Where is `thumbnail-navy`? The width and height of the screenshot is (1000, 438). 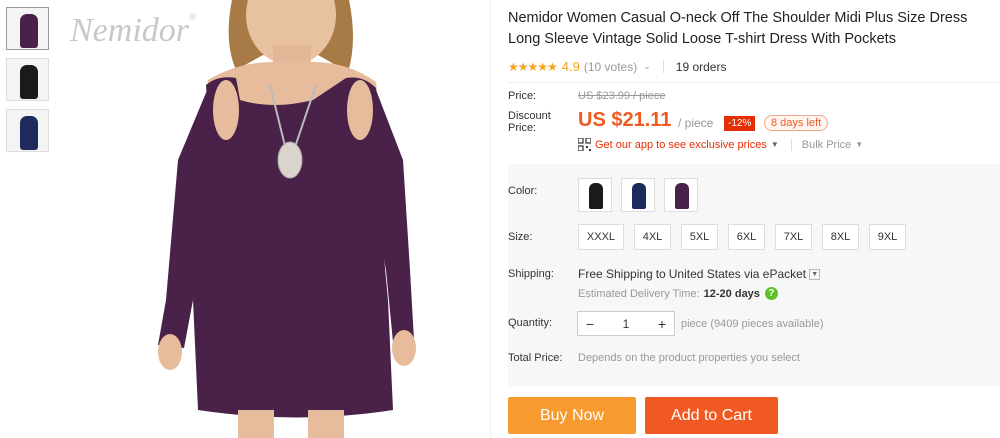
thumbnail-navy is located at coordinates (27, 130).